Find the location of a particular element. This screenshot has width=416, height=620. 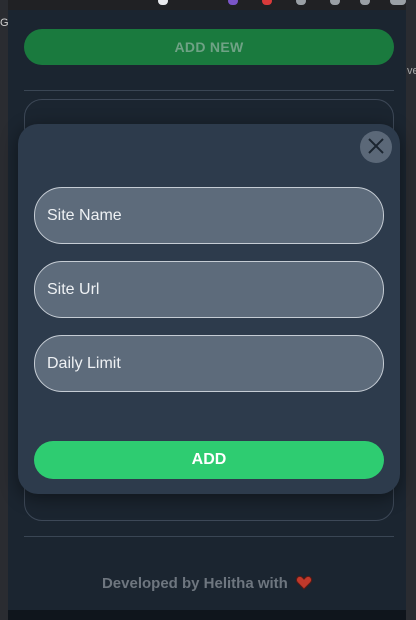

background-page-right: ve is located at coordinates (411, 310).